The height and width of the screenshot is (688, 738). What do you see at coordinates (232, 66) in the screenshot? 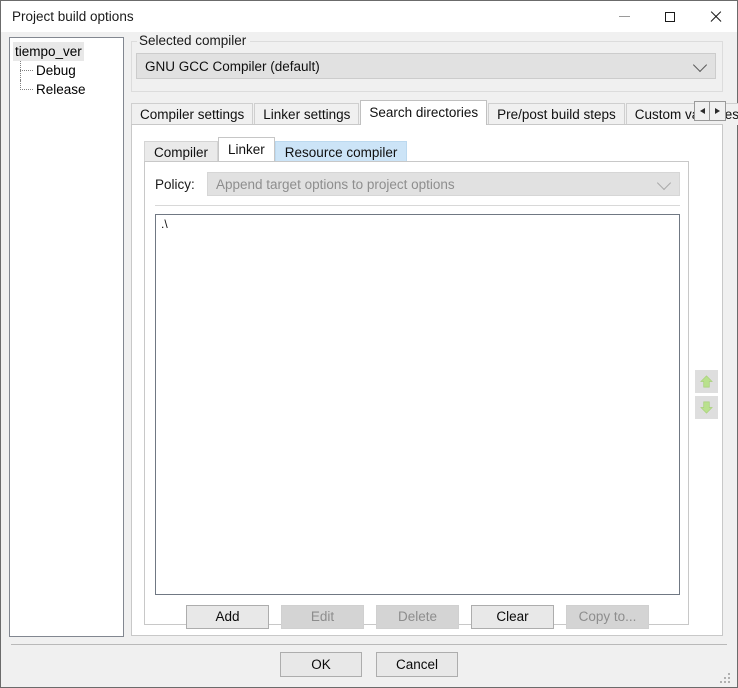
I see `compiler-select-value: GNU GCC Compiler (default)` at bounding box center [232, 66].